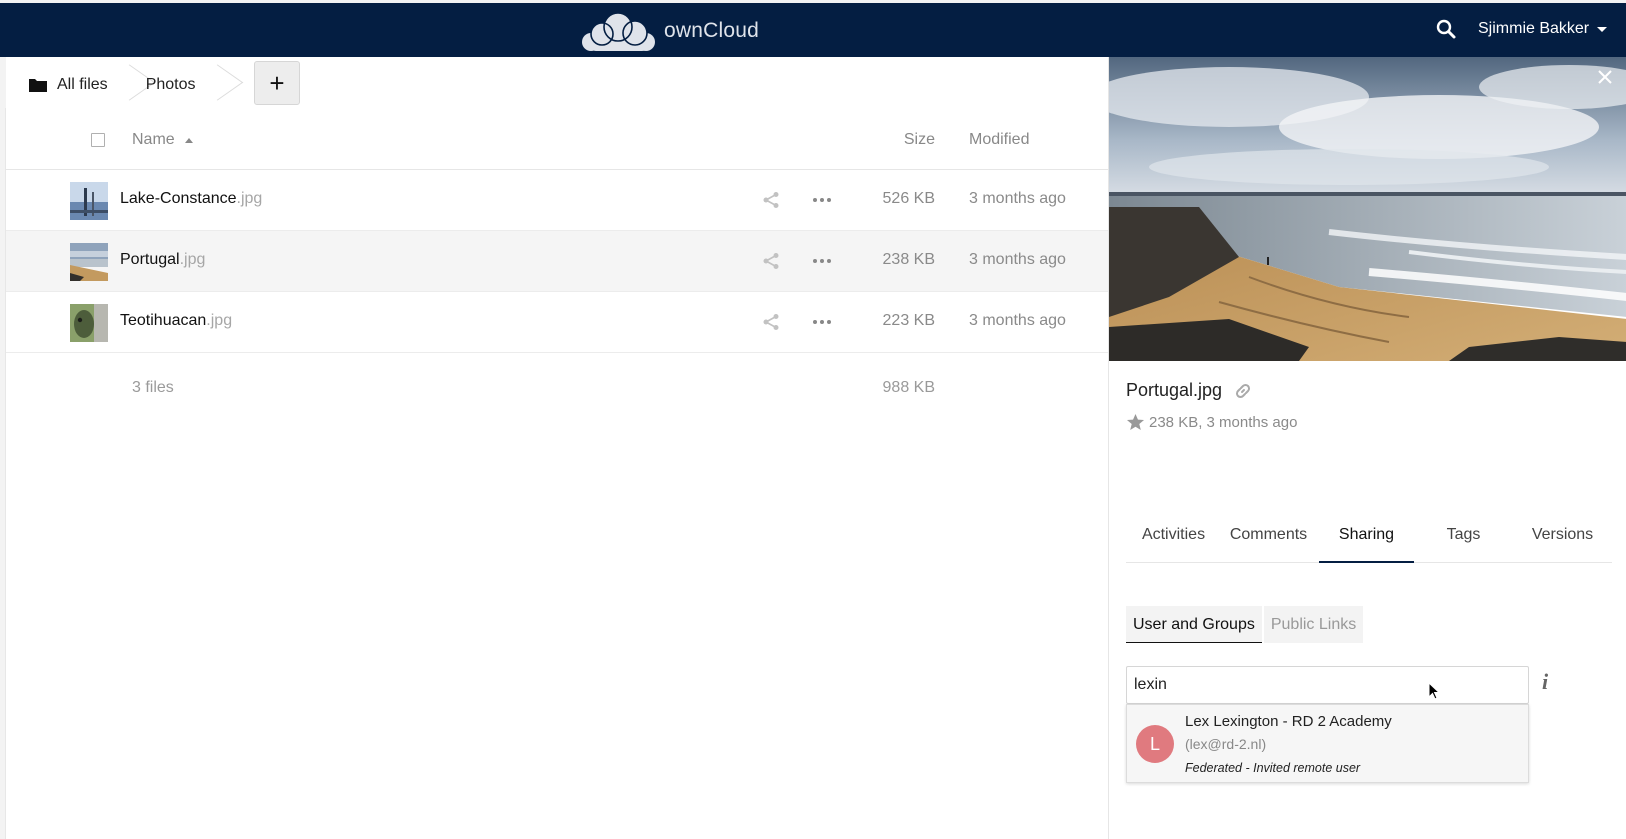 The height and width of the screenshot is (839, 1626). Describe the element at coordinates (1268, 542) in the screenshot. I see `tab-comments: Comments` at that location.